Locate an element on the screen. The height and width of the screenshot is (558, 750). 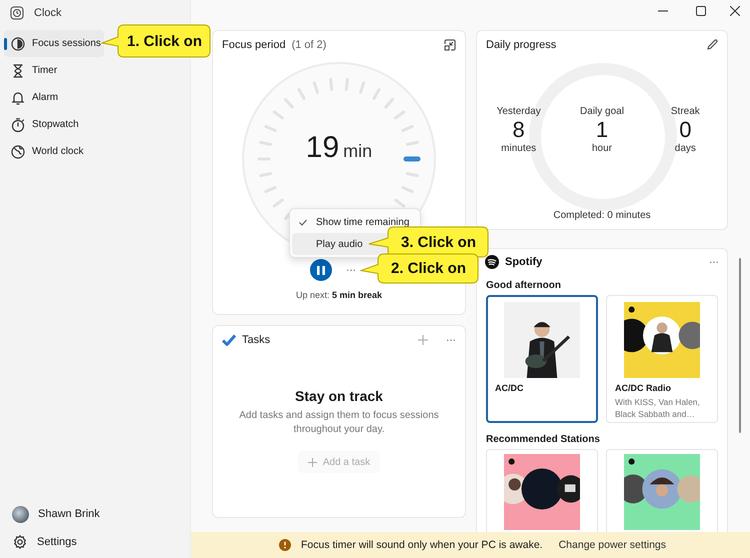
avatar-icon is located at coordinates (20, 514).